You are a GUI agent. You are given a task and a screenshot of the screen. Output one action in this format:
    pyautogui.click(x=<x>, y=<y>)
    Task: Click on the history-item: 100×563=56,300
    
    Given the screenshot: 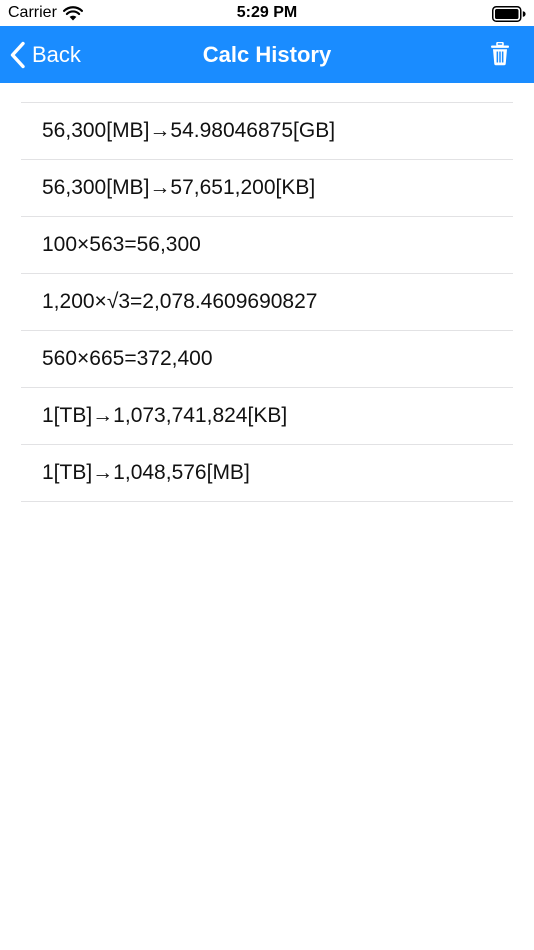 What is the action you would take?
    pyautogui.click(x=267, y=245)
    